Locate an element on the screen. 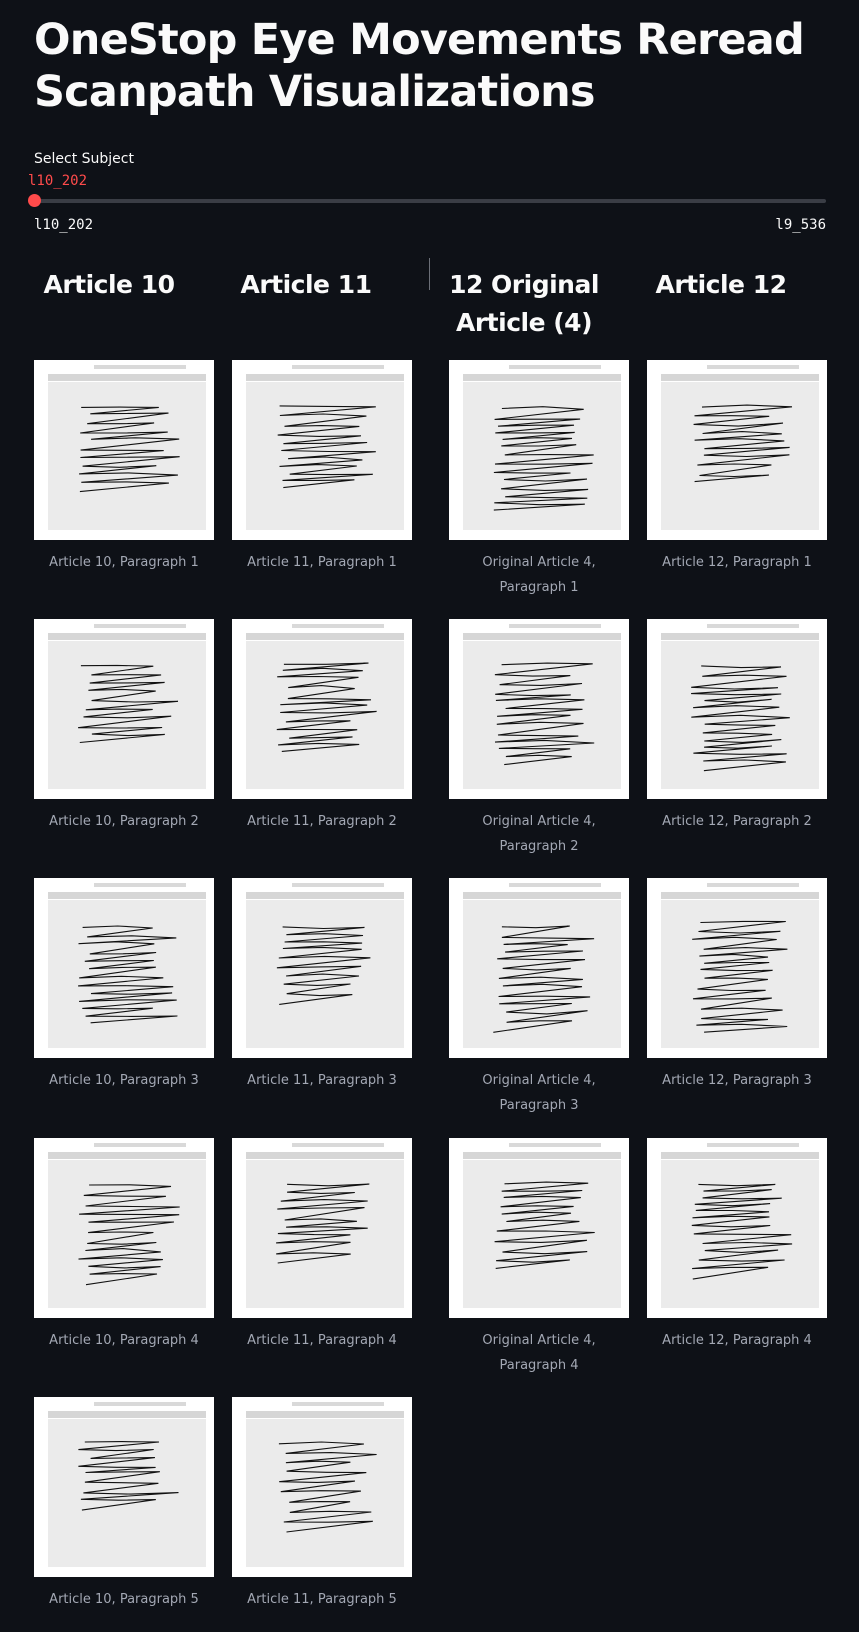 This screenshot has width=859, height=1632. scanpath-caption: Article 10, Paragraph 3 is located at coordinates (124, 1080).